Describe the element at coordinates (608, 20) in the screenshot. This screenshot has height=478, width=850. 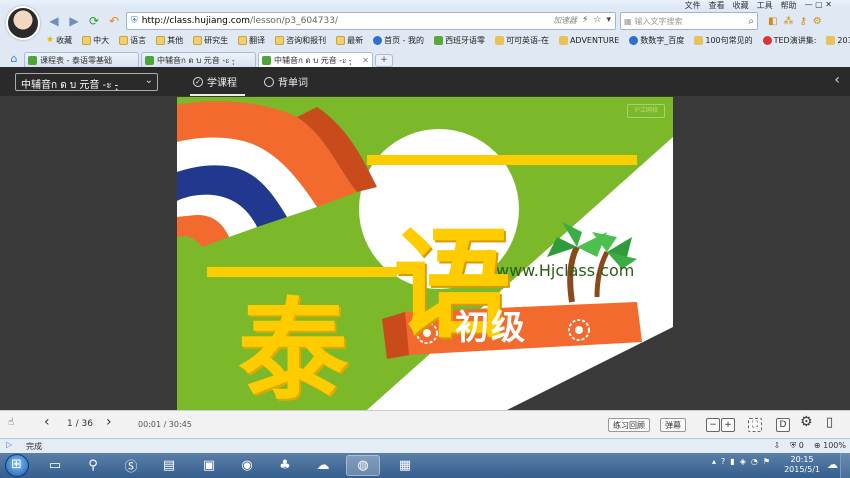
I see `dropdown-icon: ▾` at that location.